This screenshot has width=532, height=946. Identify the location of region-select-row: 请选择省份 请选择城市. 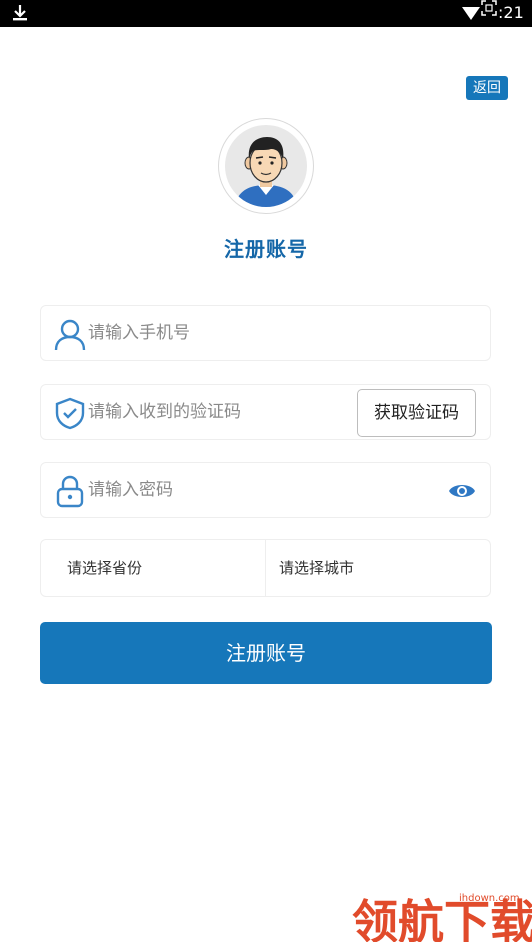
(265, 568).